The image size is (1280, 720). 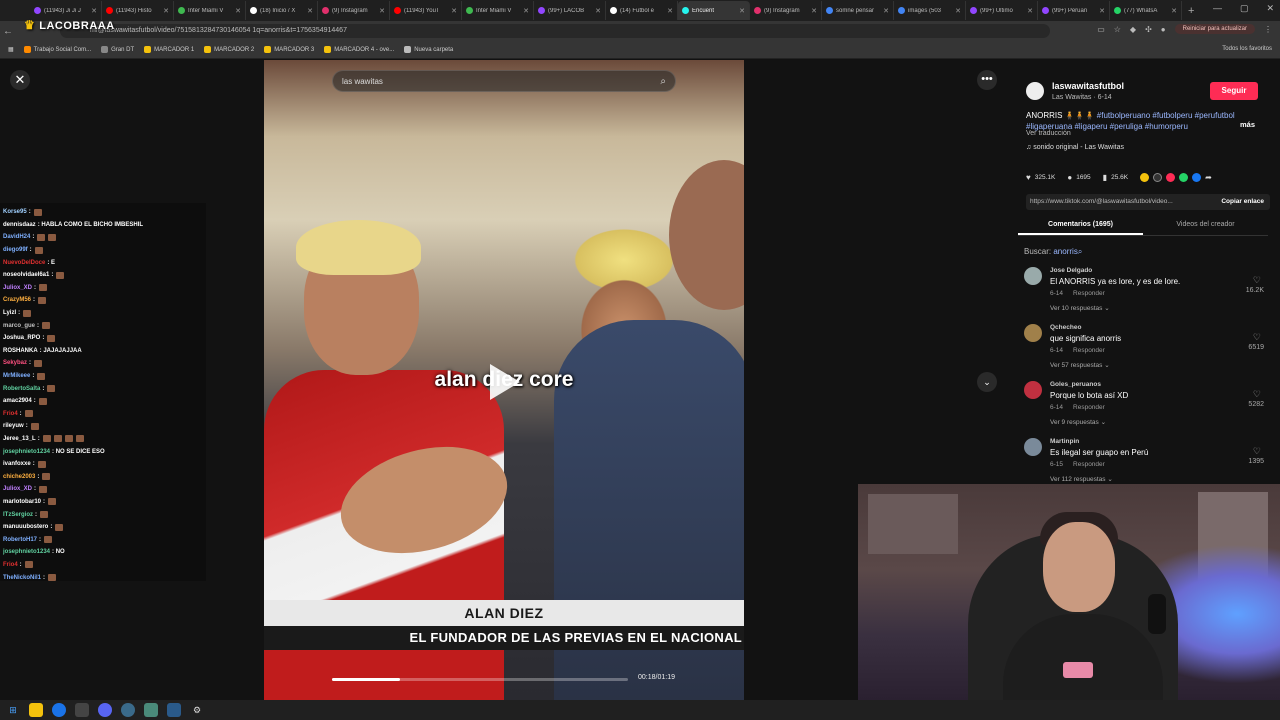 What do you see at coordinates (1208, 177) in the screenshot?
I see `share-icon: ➦` at bounding box center [1208, 177].